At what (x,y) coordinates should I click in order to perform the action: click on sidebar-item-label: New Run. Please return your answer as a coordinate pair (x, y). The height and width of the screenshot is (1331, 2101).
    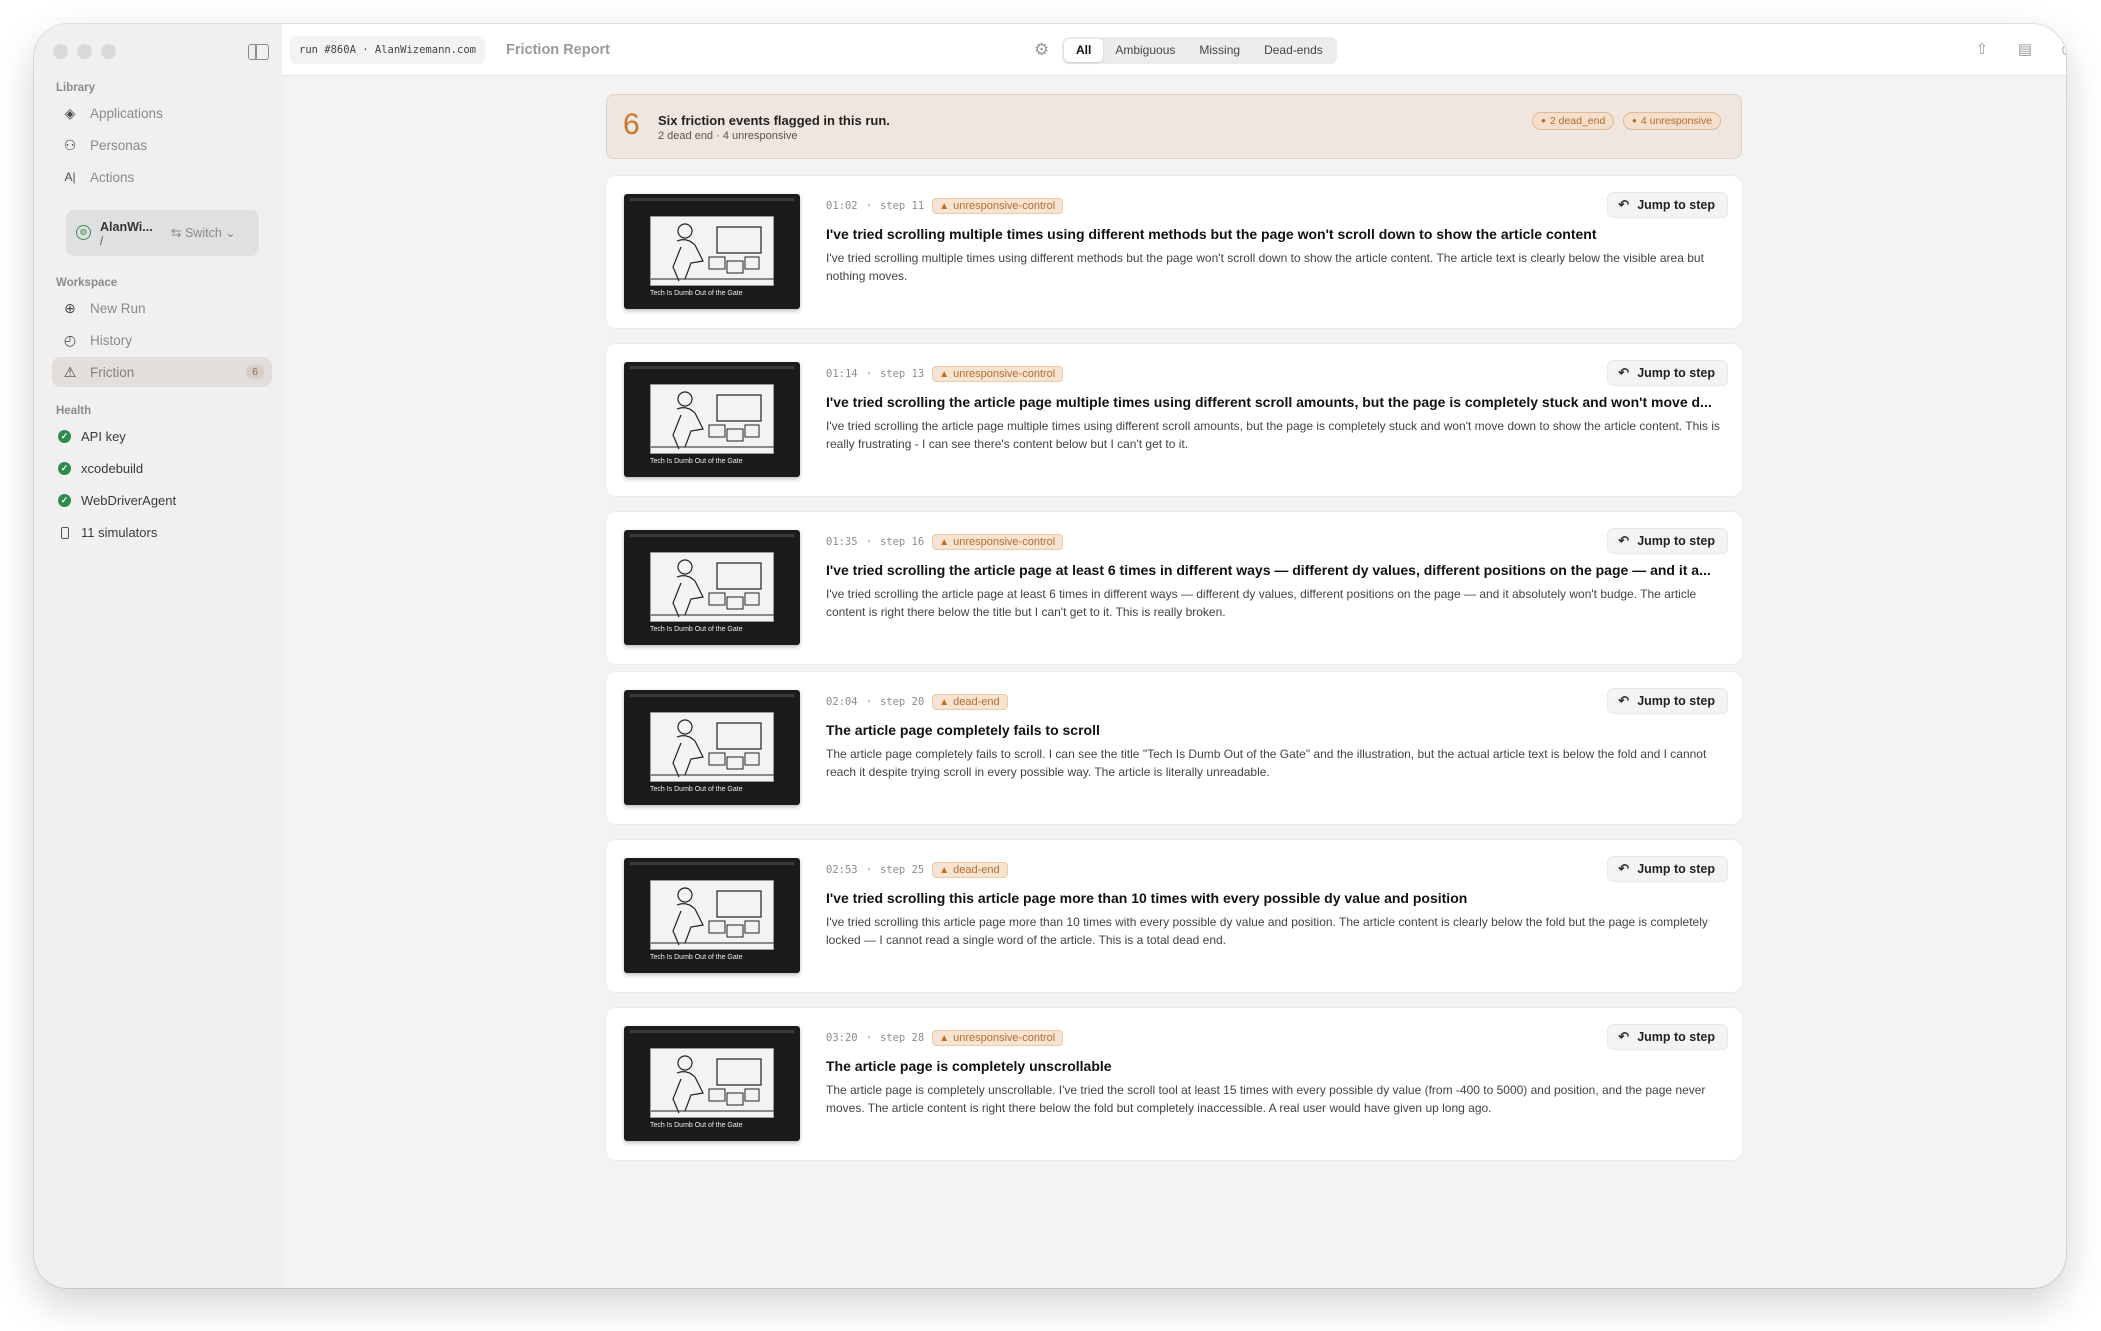
    Looking at the image, I should click on (118, 308).